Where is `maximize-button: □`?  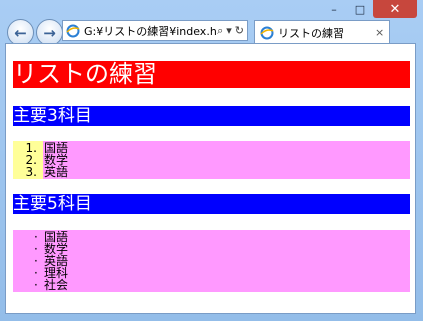
maximize-button: □ is located at coordinates (360, 9).